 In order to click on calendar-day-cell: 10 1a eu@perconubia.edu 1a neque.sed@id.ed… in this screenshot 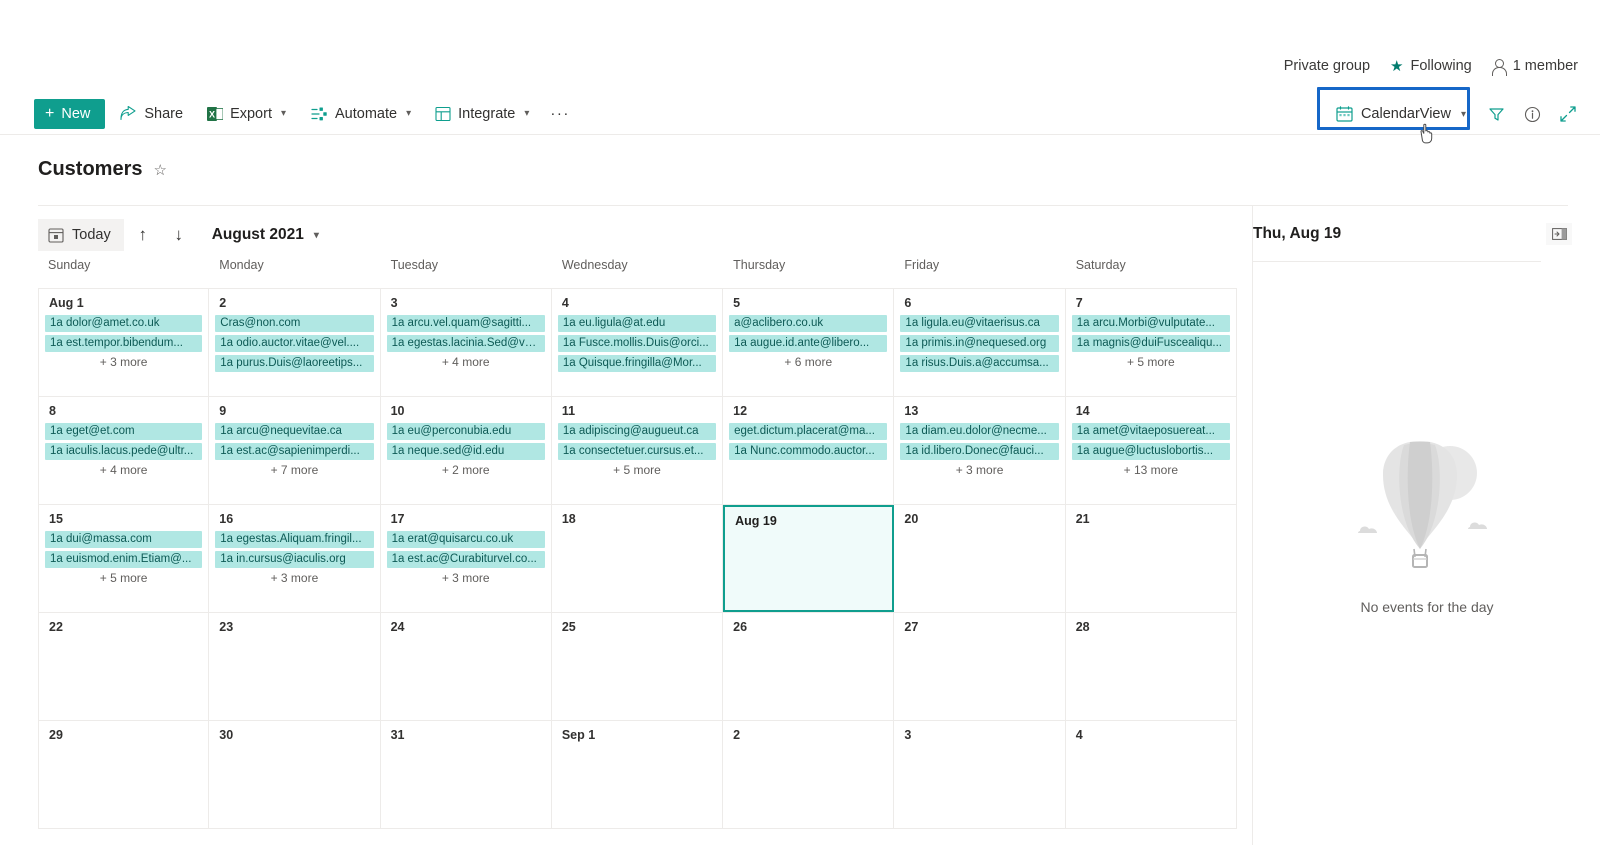, I will do `click(466, 450)`.